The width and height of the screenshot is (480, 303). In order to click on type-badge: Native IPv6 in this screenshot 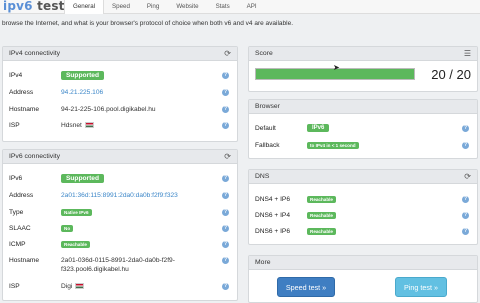, I will do `click(76, 212)`.